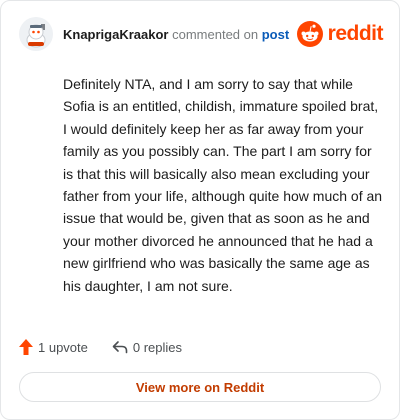  I want to click on reddit-wordmark: reddit, so click(355, 33).